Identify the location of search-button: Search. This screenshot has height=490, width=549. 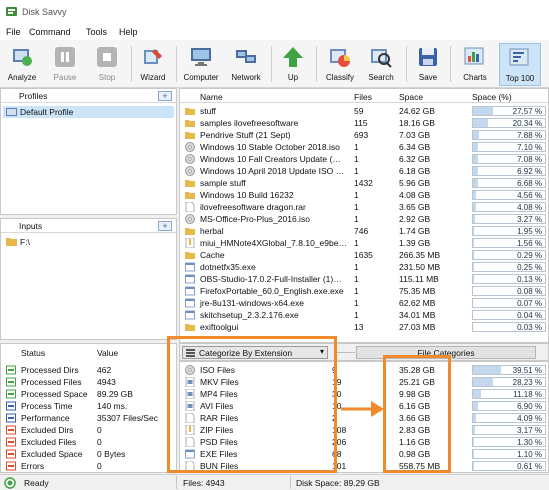
(381, 64).